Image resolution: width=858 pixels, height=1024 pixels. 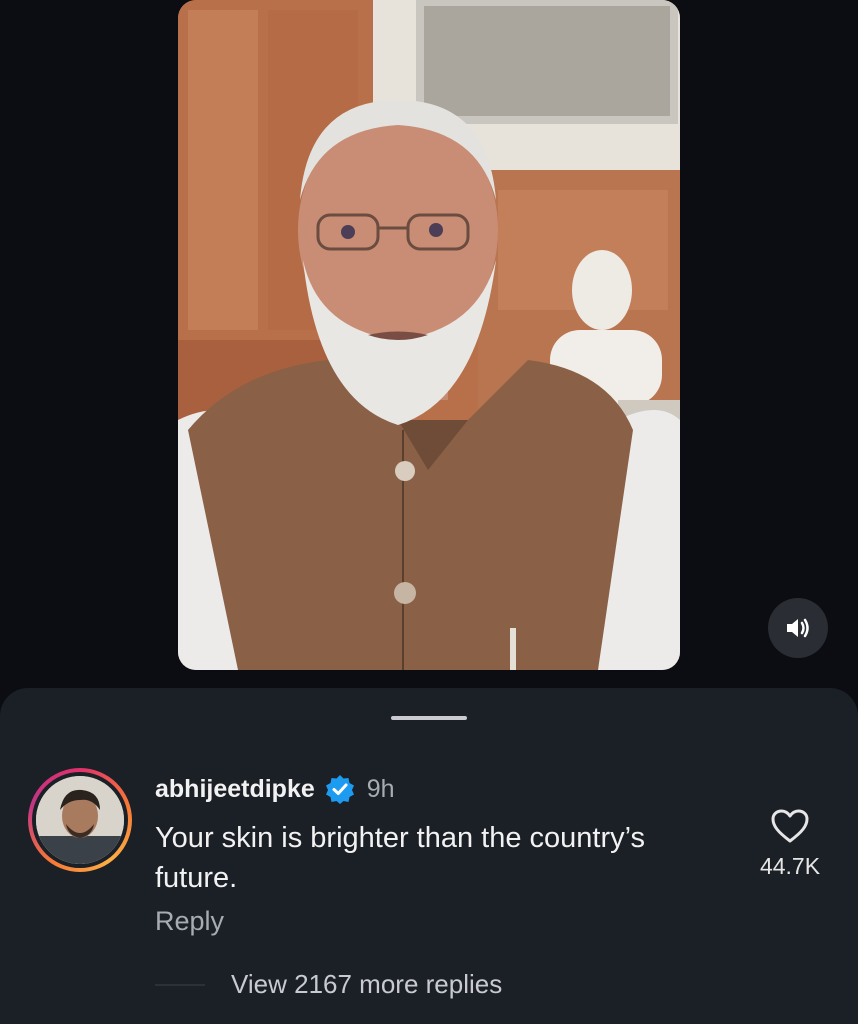 I want to click on sound-toggle-button, so click(x=798, y=628).